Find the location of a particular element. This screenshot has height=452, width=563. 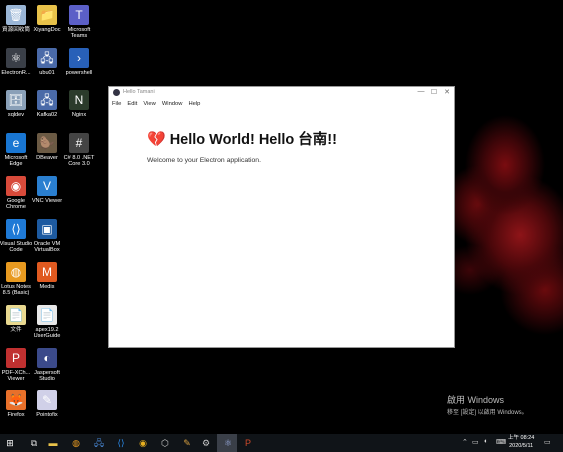

menu-view: View is located at coordinates (149, 104).